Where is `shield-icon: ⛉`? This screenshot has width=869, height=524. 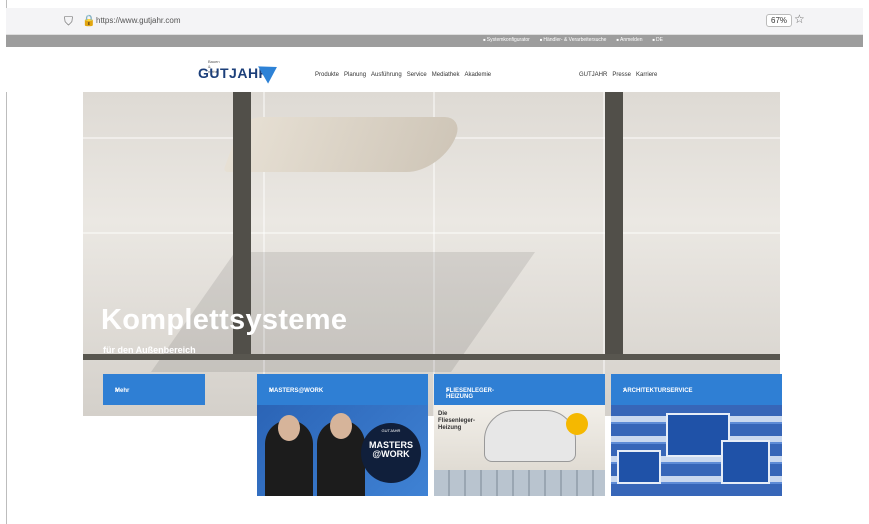 shield-icon: ⛉ is located at coordinates (68, 21).